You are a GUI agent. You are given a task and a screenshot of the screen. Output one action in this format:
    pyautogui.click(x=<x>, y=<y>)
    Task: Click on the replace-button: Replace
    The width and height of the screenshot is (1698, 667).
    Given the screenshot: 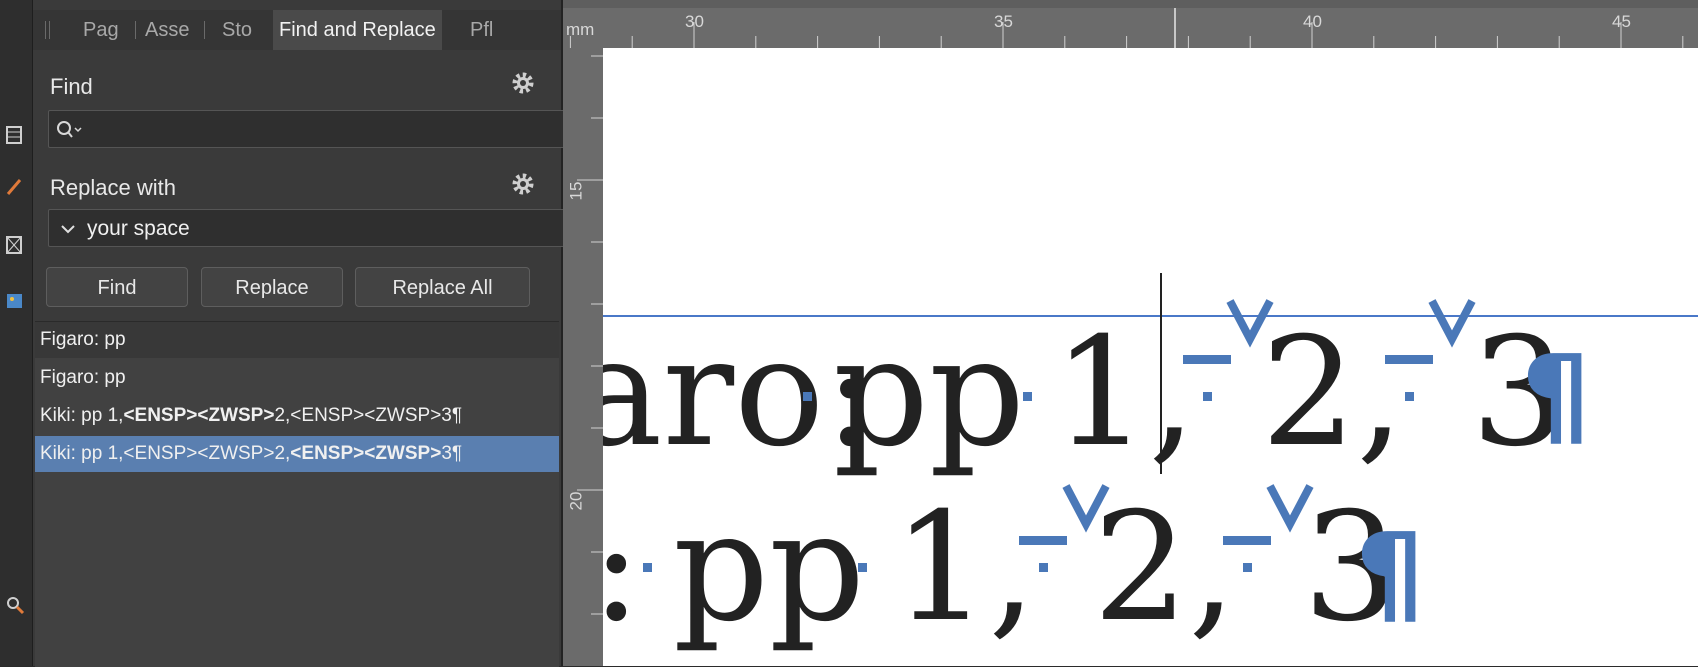 What is the action you would take?
    pyautogui.click(x=272, y=287)
    